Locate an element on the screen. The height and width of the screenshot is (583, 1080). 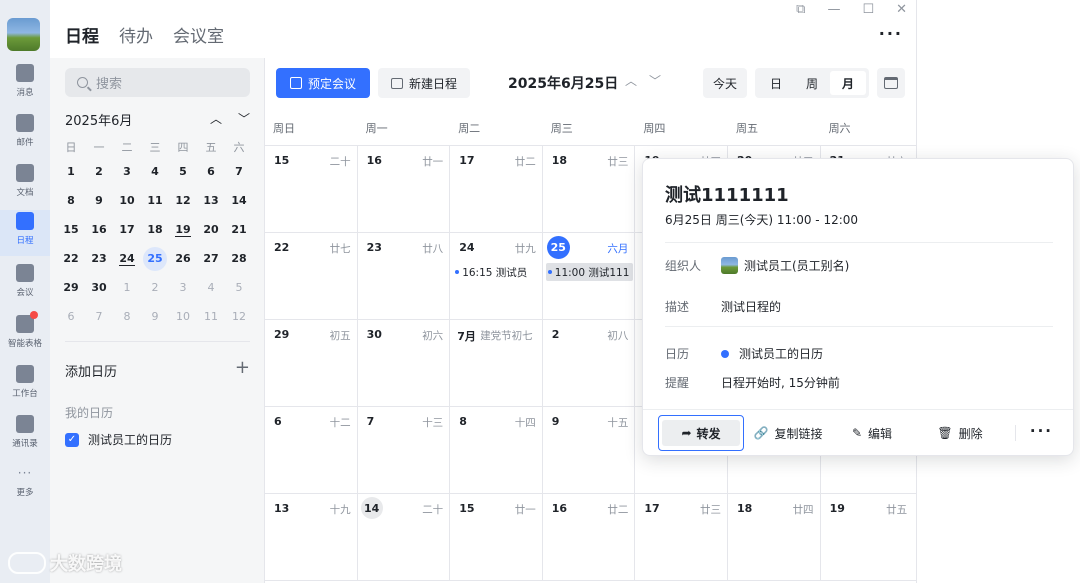
day-cell: 2 初八 is located at coordinates (589, 363).